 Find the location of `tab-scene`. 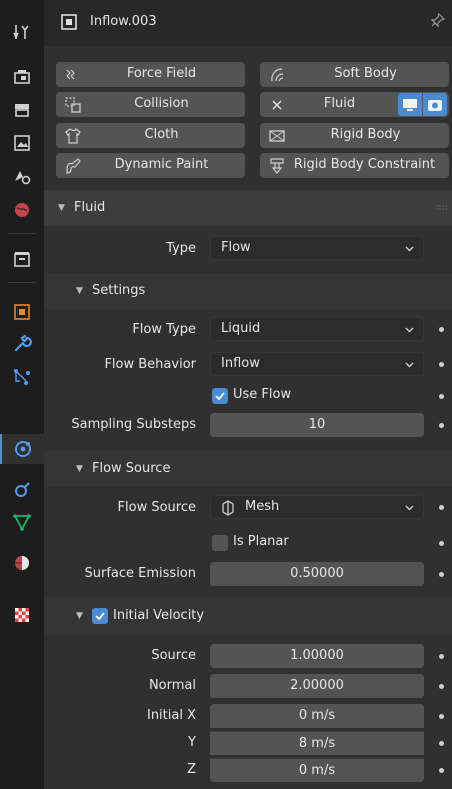

tab-scene is located at coordinates (22, 177).